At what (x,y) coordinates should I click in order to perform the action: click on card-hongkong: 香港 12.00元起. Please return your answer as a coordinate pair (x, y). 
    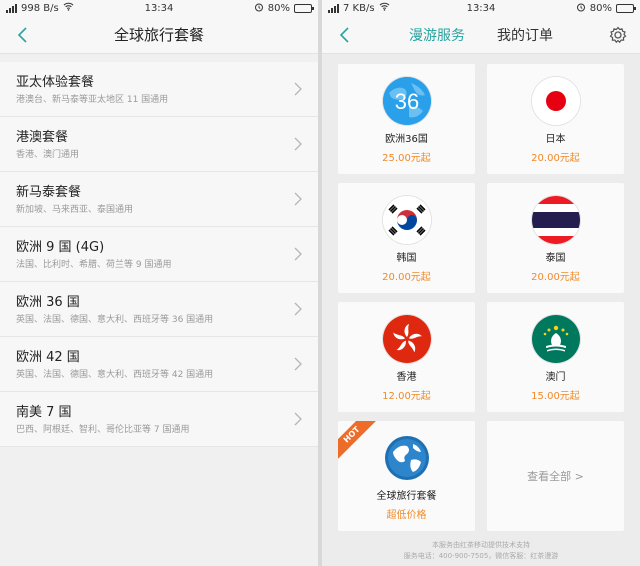
    Looking at the image, I should click on (406, 357).